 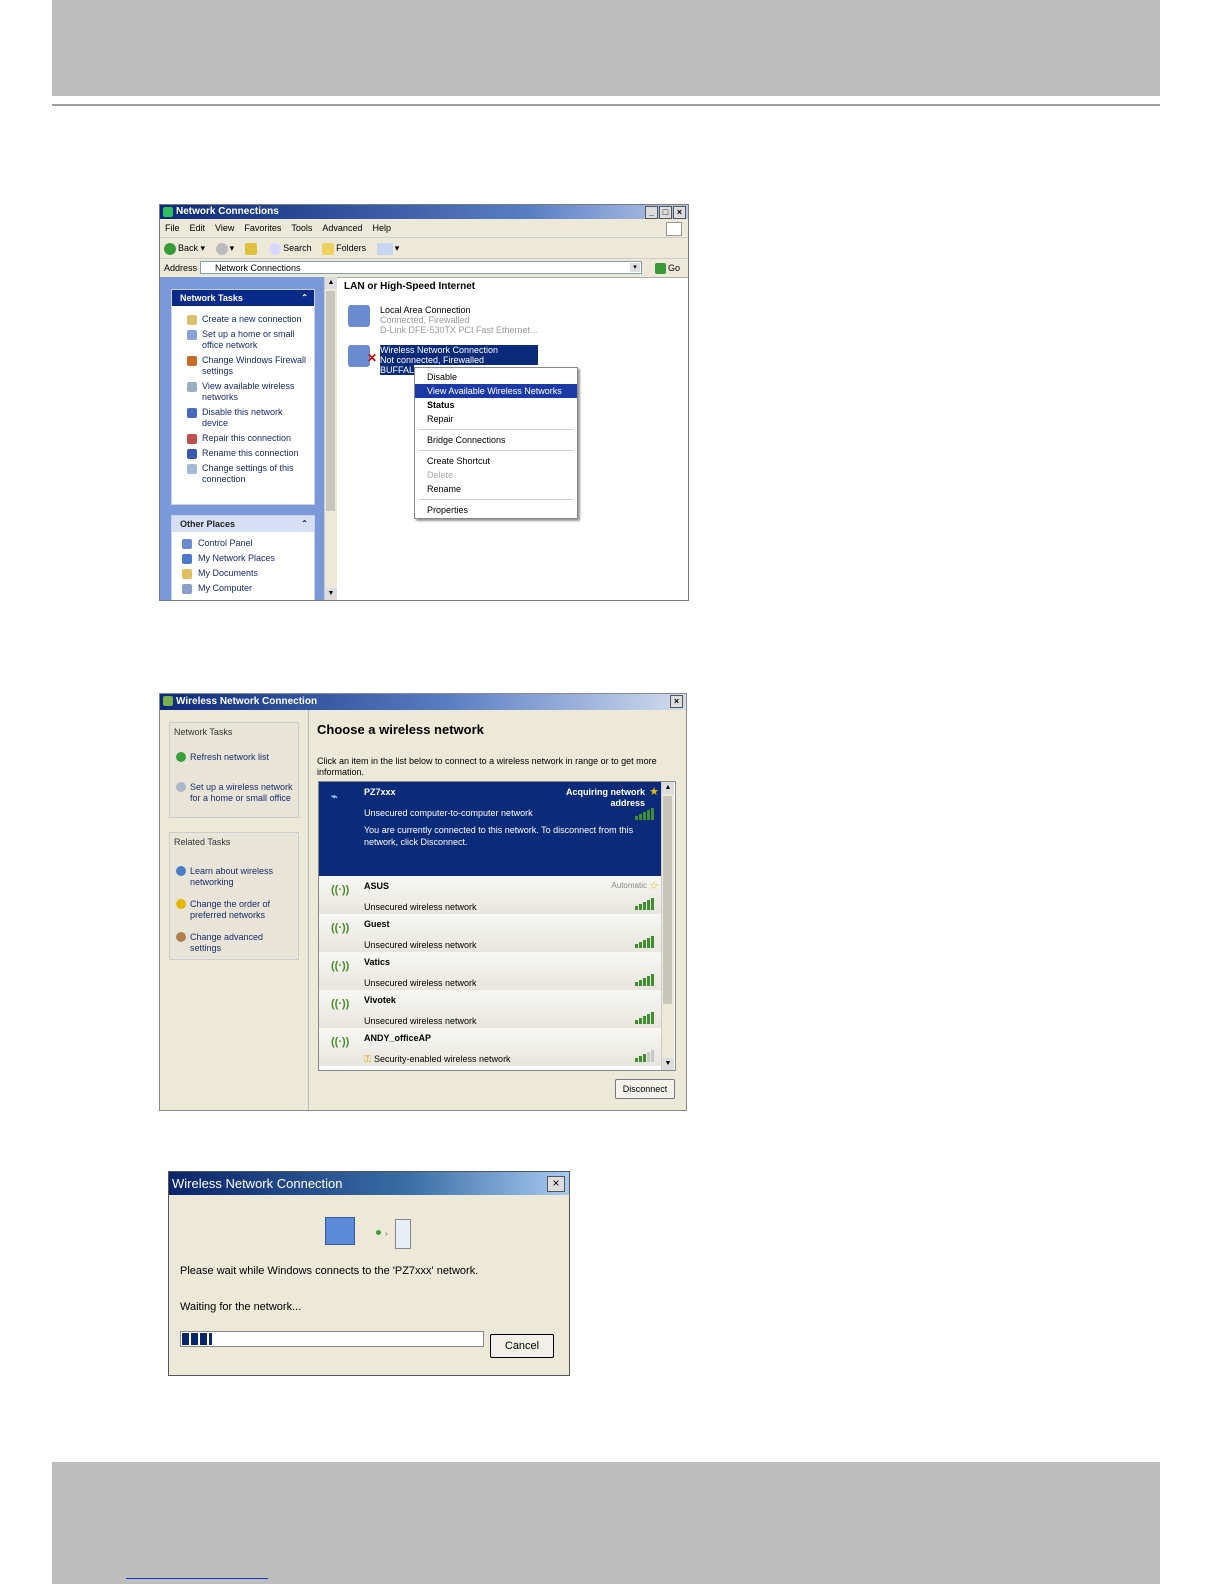 I want to click on ctx-view-wireless-networks: View Available Wireless Networks, so click(x=496, y=391).